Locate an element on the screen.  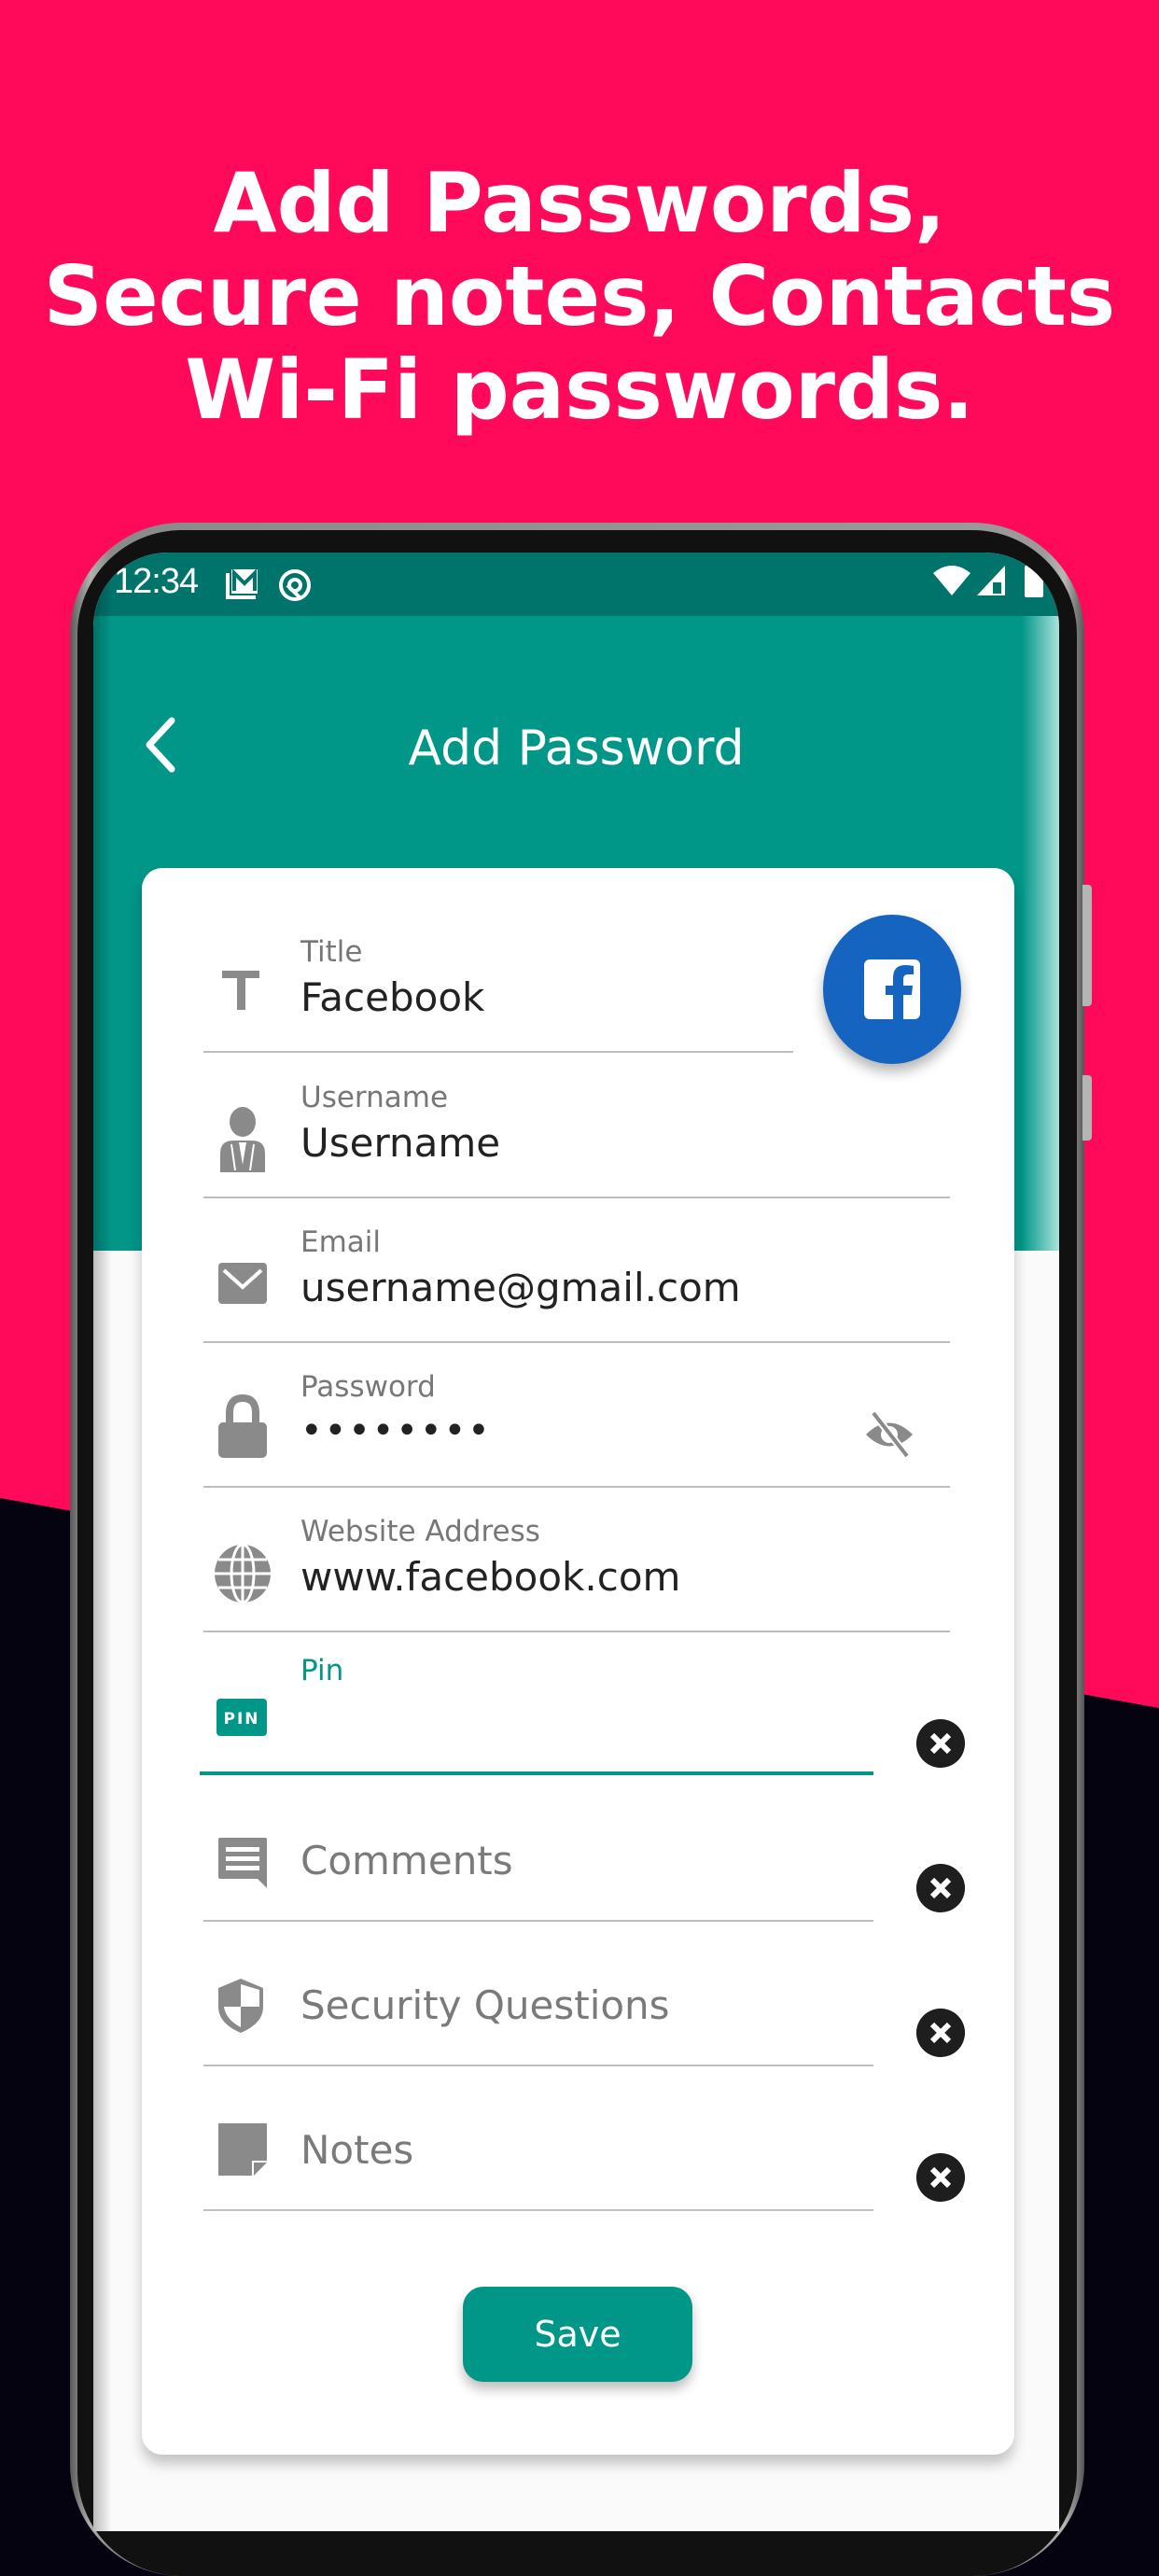
clear-pin-button is located at coordinates (941, 1743).